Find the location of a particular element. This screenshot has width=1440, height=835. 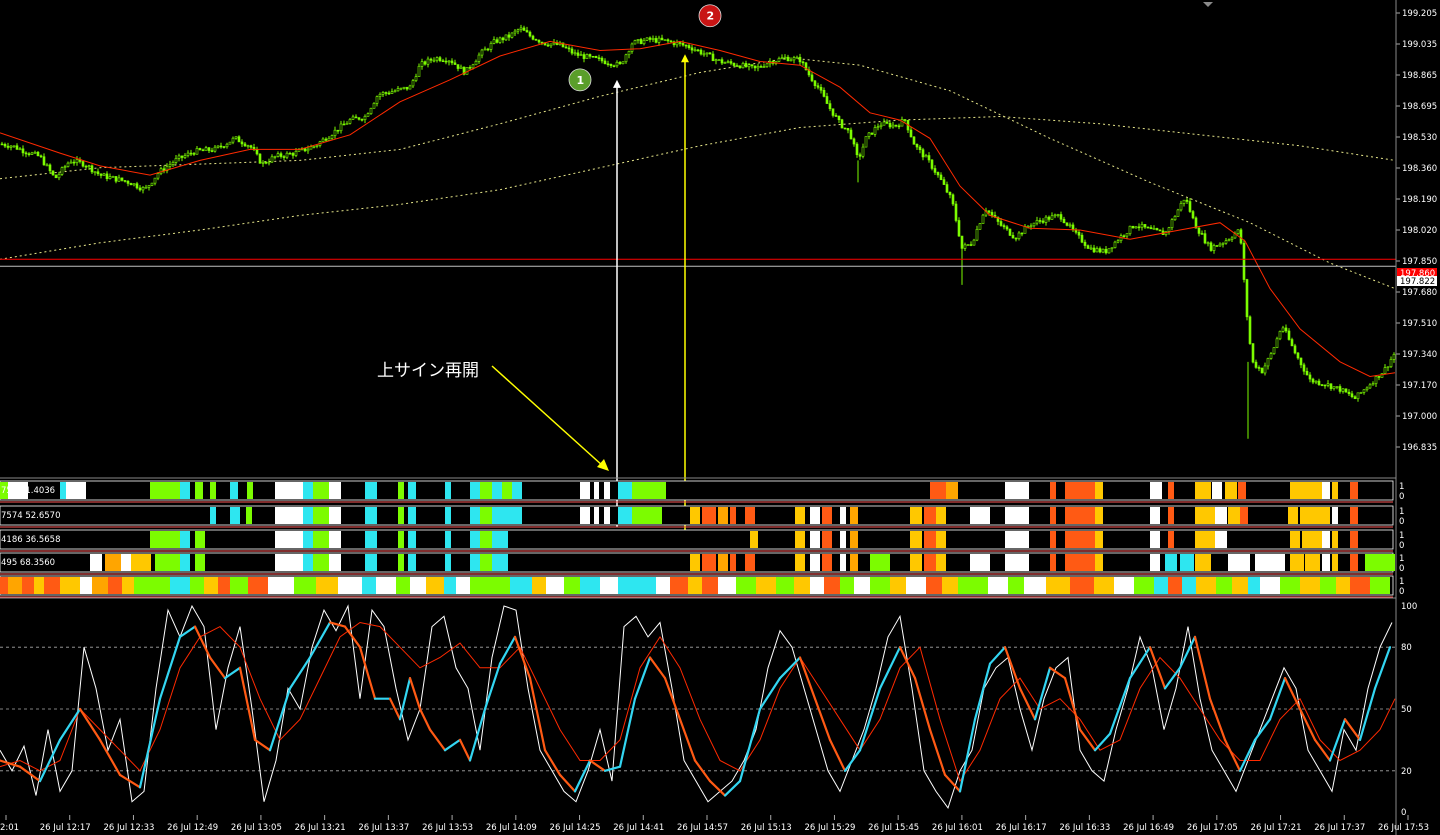

price-tick-label: 198.695 is located at coordinates (1419, 107).